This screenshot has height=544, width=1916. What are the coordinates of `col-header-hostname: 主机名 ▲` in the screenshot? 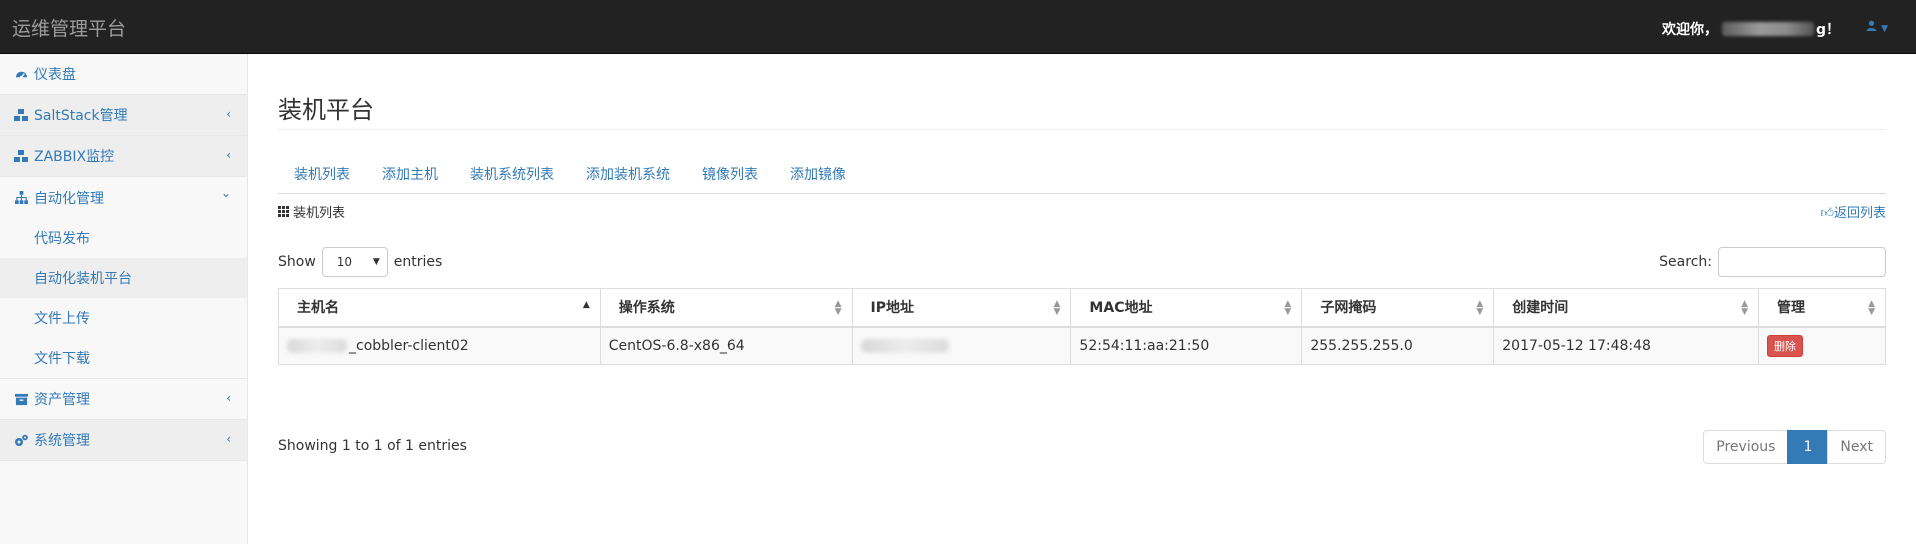 It's located at (439, 308).